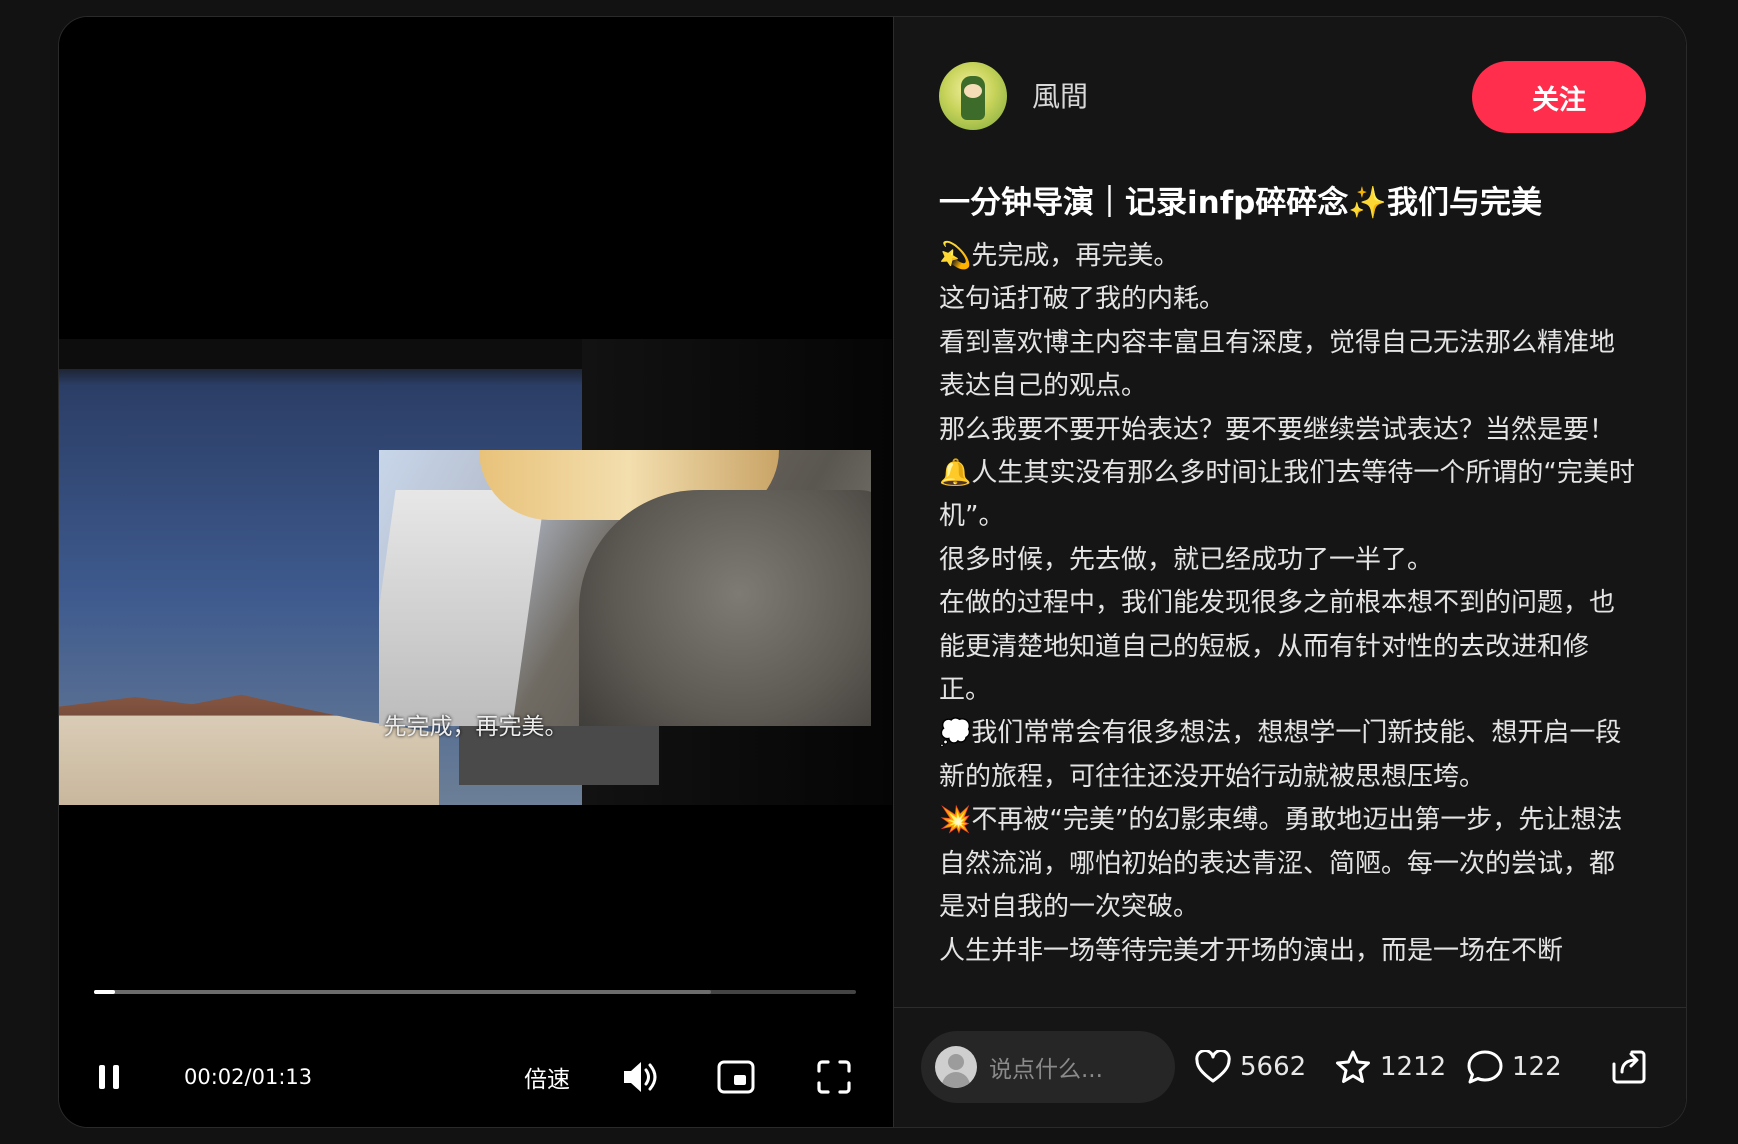 This screenshot has height=1144, width=1738. I want to click on volume-button, so click(640, 1077).